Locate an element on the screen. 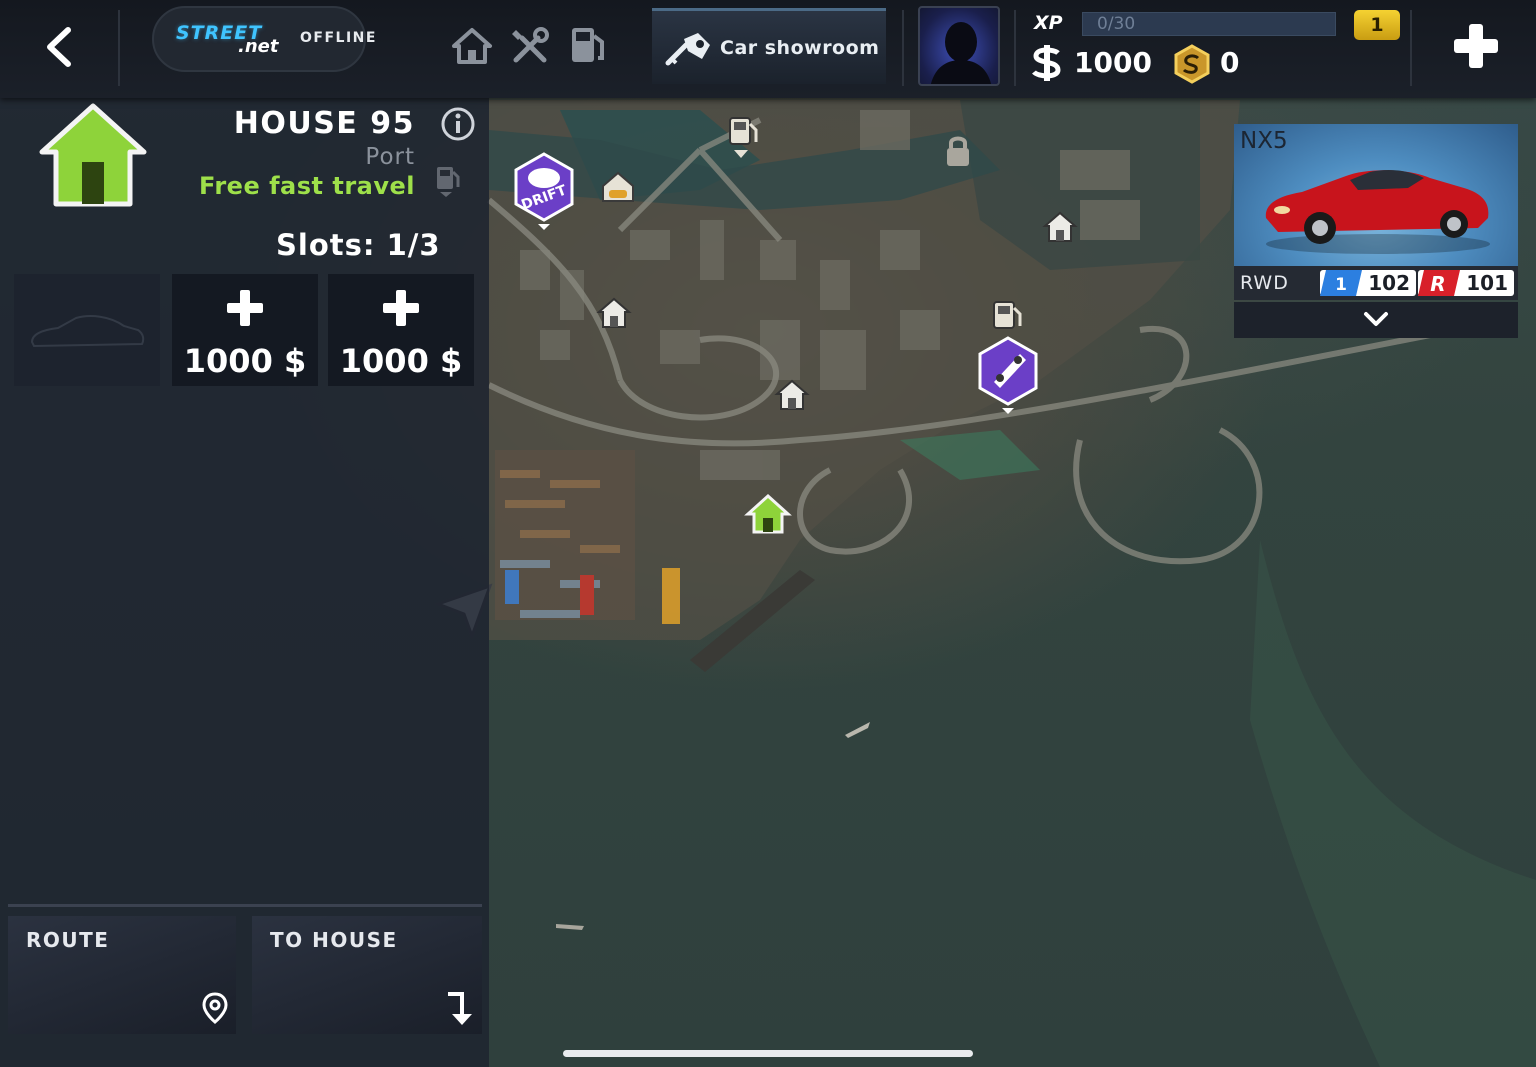 This screenshot has width=1536, height=1067. house-location: Port is located at coordinates (390, 157).